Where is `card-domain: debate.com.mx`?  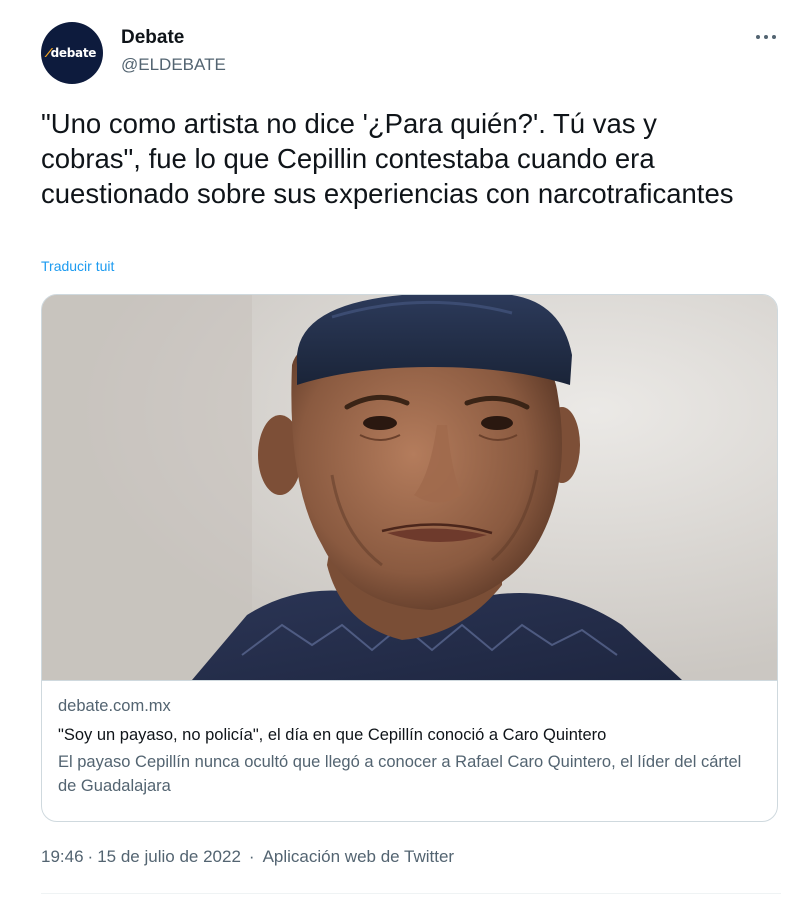
card-domain: debate.com.mx is located at coordinates (114, 706).